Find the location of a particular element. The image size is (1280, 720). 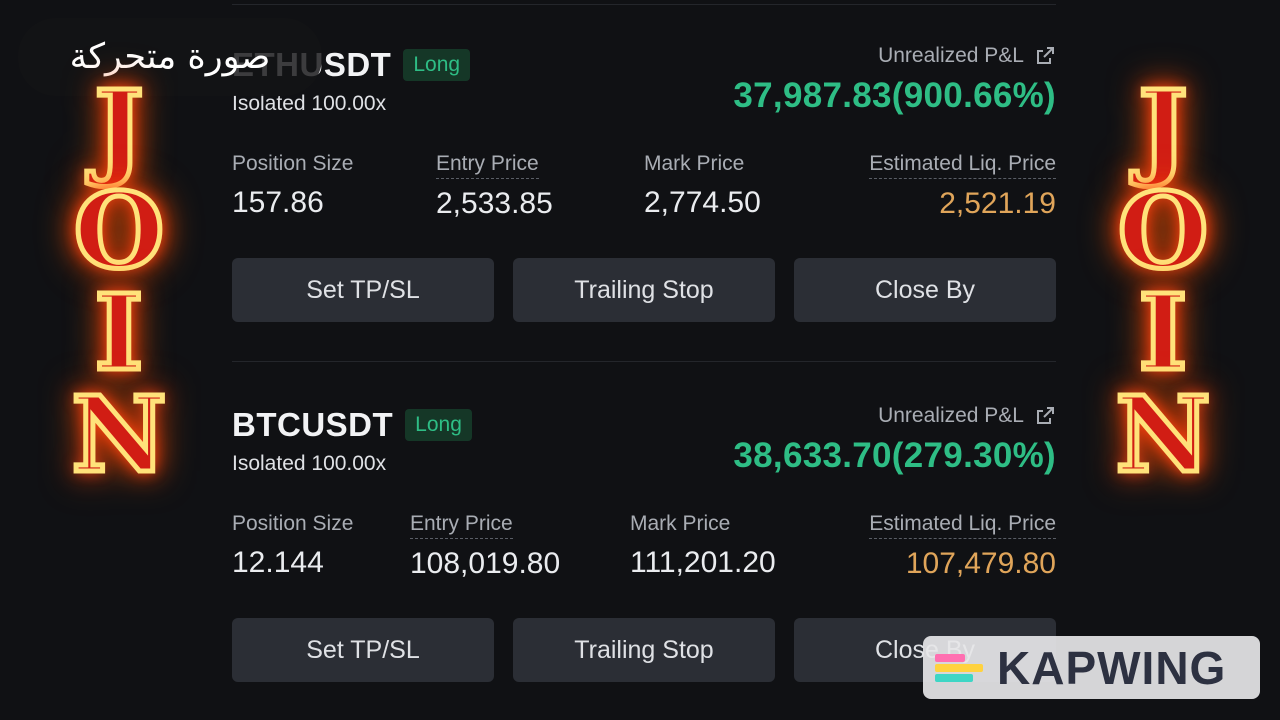

symbol-row: BTCUSDT Long is located at coordinates (352, 425).